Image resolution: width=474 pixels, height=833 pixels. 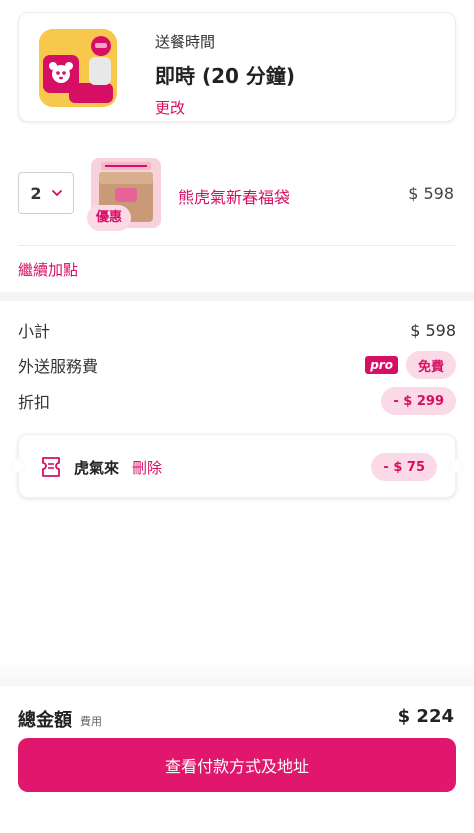 What do you see at coordinates (97, 468) in the screenshot?
I see `voucher-name: 虎氣來` at bounding box center [97, 468].